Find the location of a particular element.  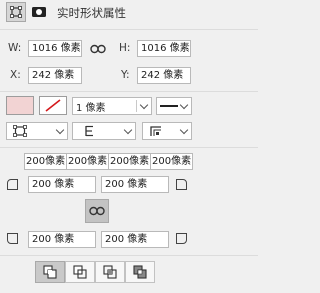

mask-icon is located at coordinates (39, 12).